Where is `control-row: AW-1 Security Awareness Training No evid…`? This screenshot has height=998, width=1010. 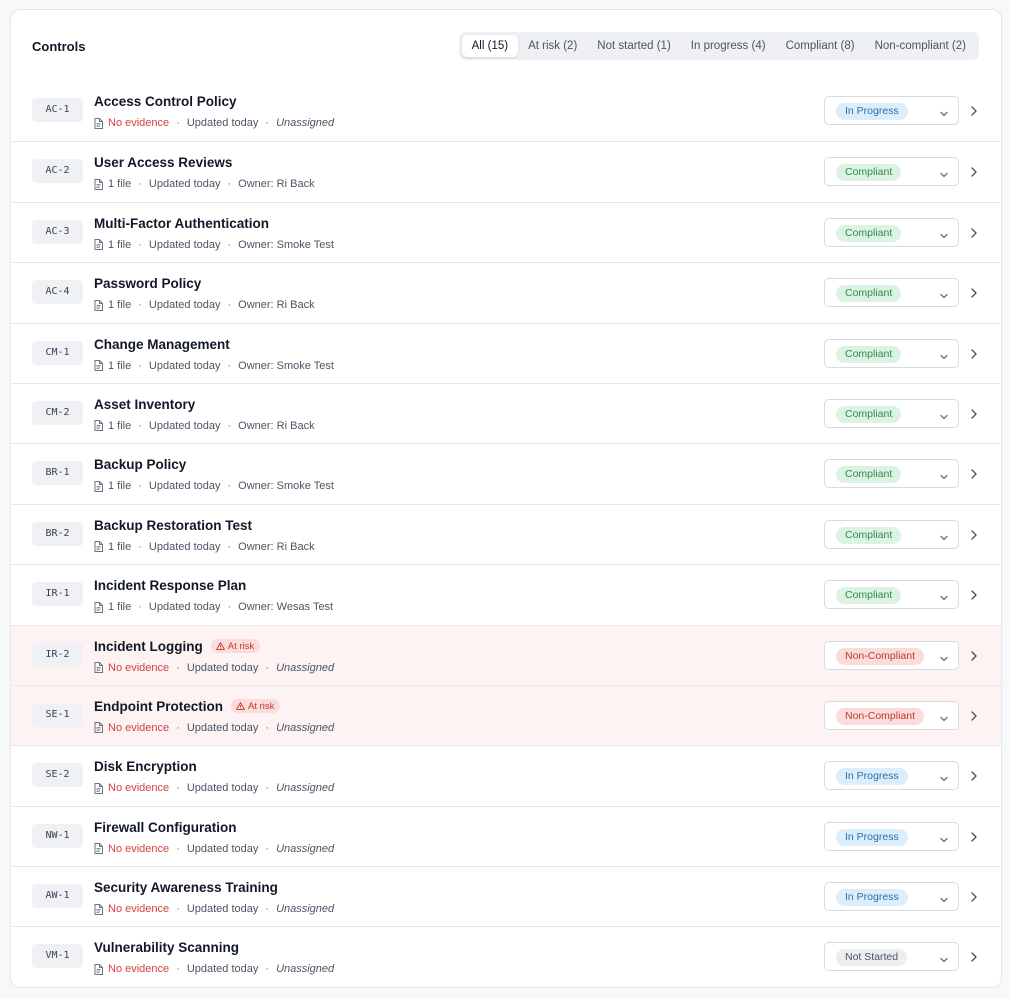 control-row: AW-1 Security Awareness Training No evid… is located at coordinates (506, 896).